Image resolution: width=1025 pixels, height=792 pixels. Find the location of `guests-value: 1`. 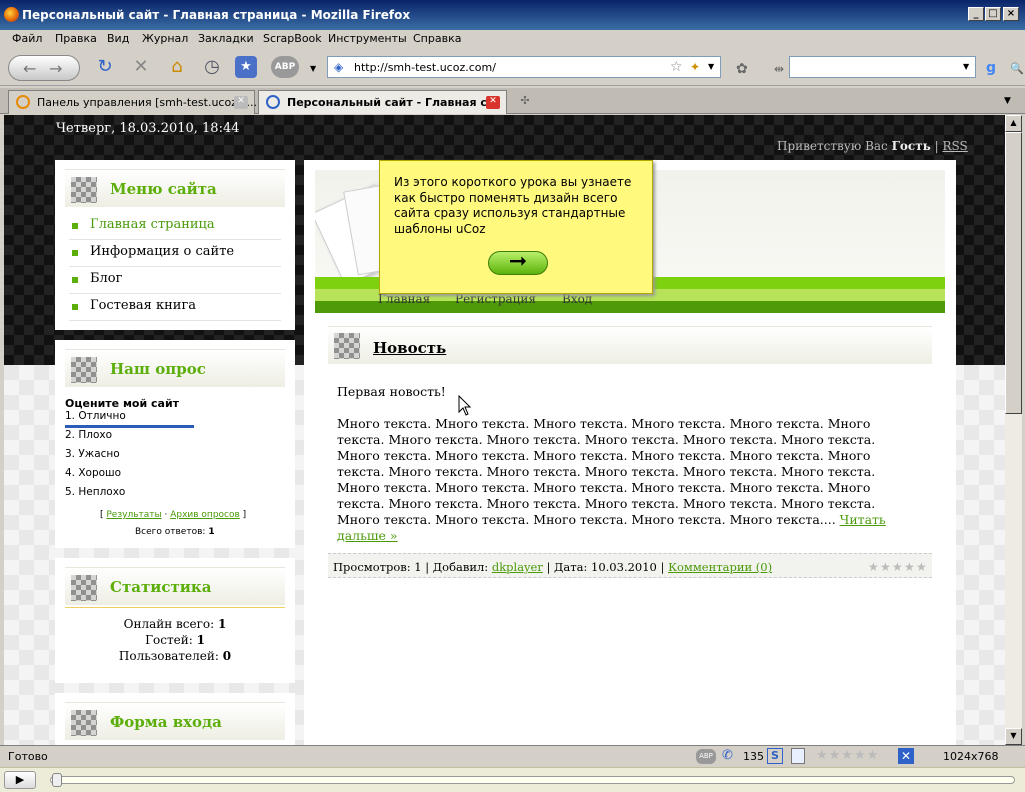

guests-value: 1 is located at coordinates (200, 640).